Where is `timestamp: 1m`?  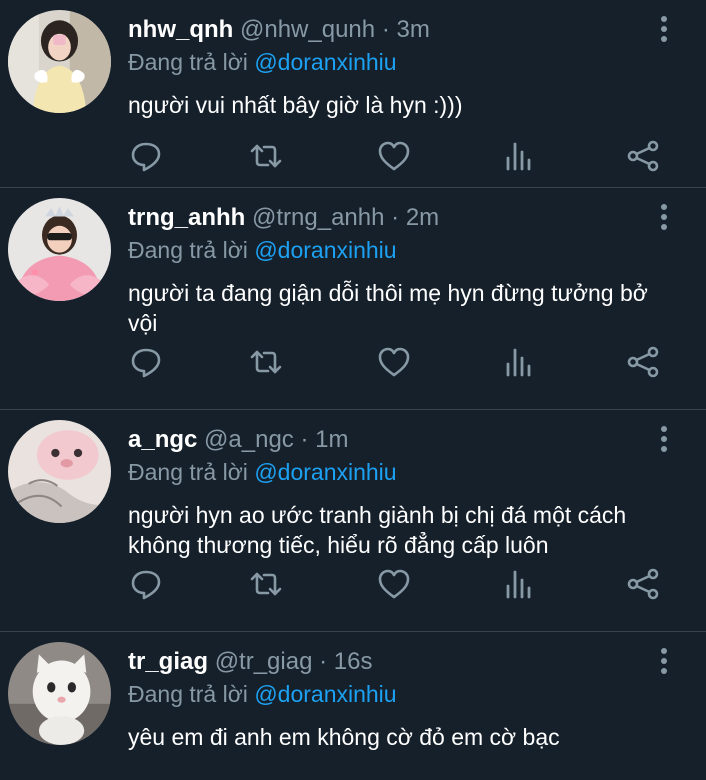
timestamp: 1m is located at coordinates (331, 439).